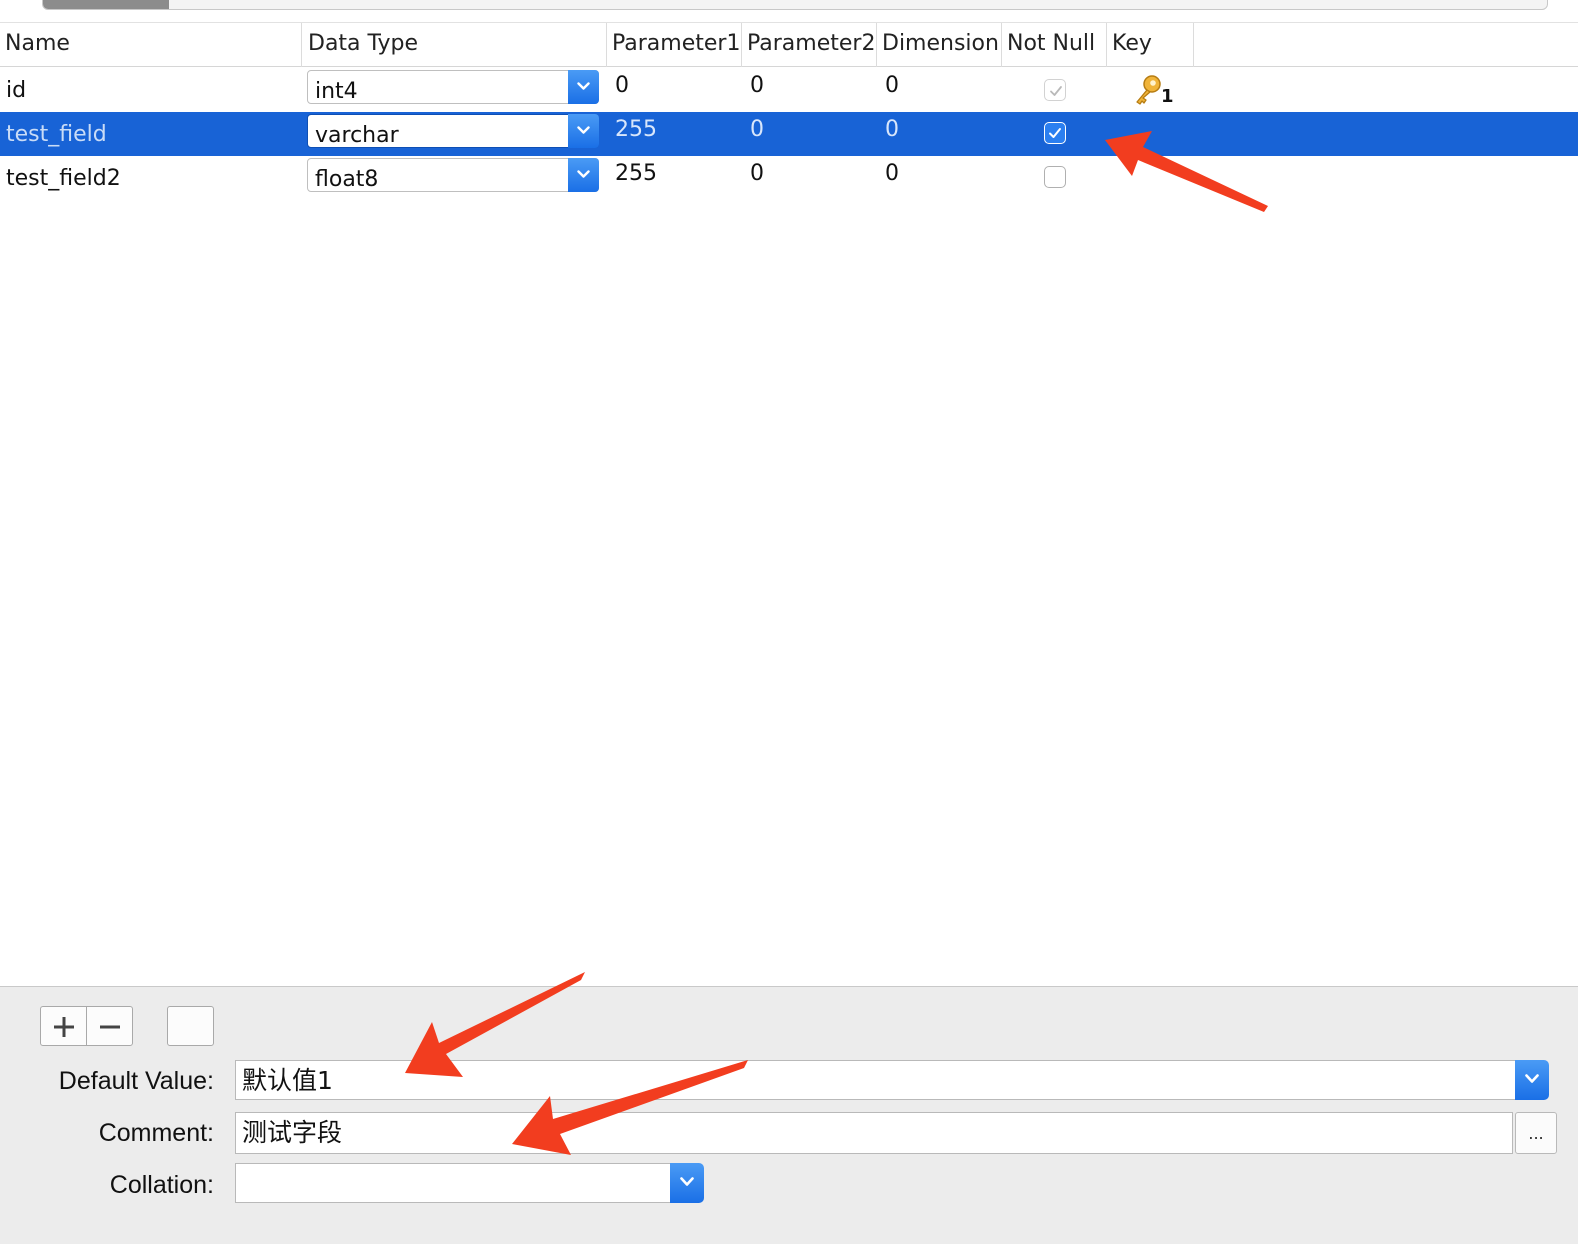  What do you see at coordinates (789, 90) in the screenshot?
I see `table-row: id int4 0 0 0 1` at bounding box center [789, 90].